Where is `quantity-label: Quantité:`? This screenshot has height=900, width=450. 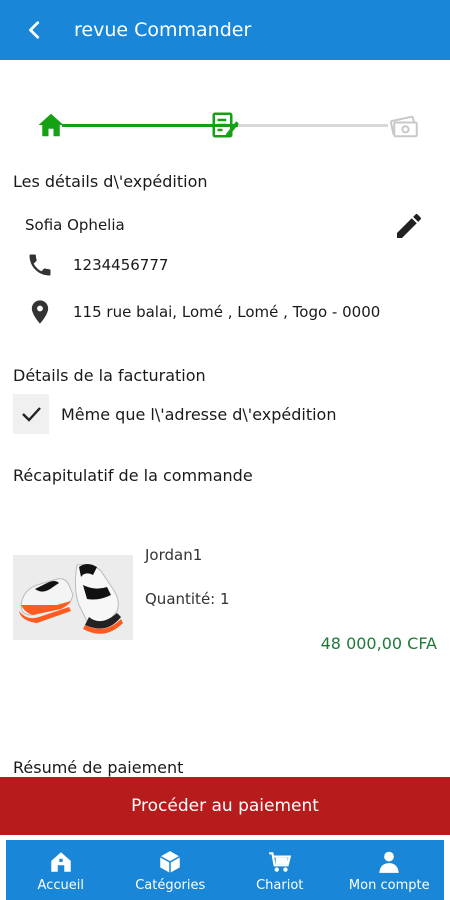 quantity-label: Quantité: is located at coordinates (180, 599).